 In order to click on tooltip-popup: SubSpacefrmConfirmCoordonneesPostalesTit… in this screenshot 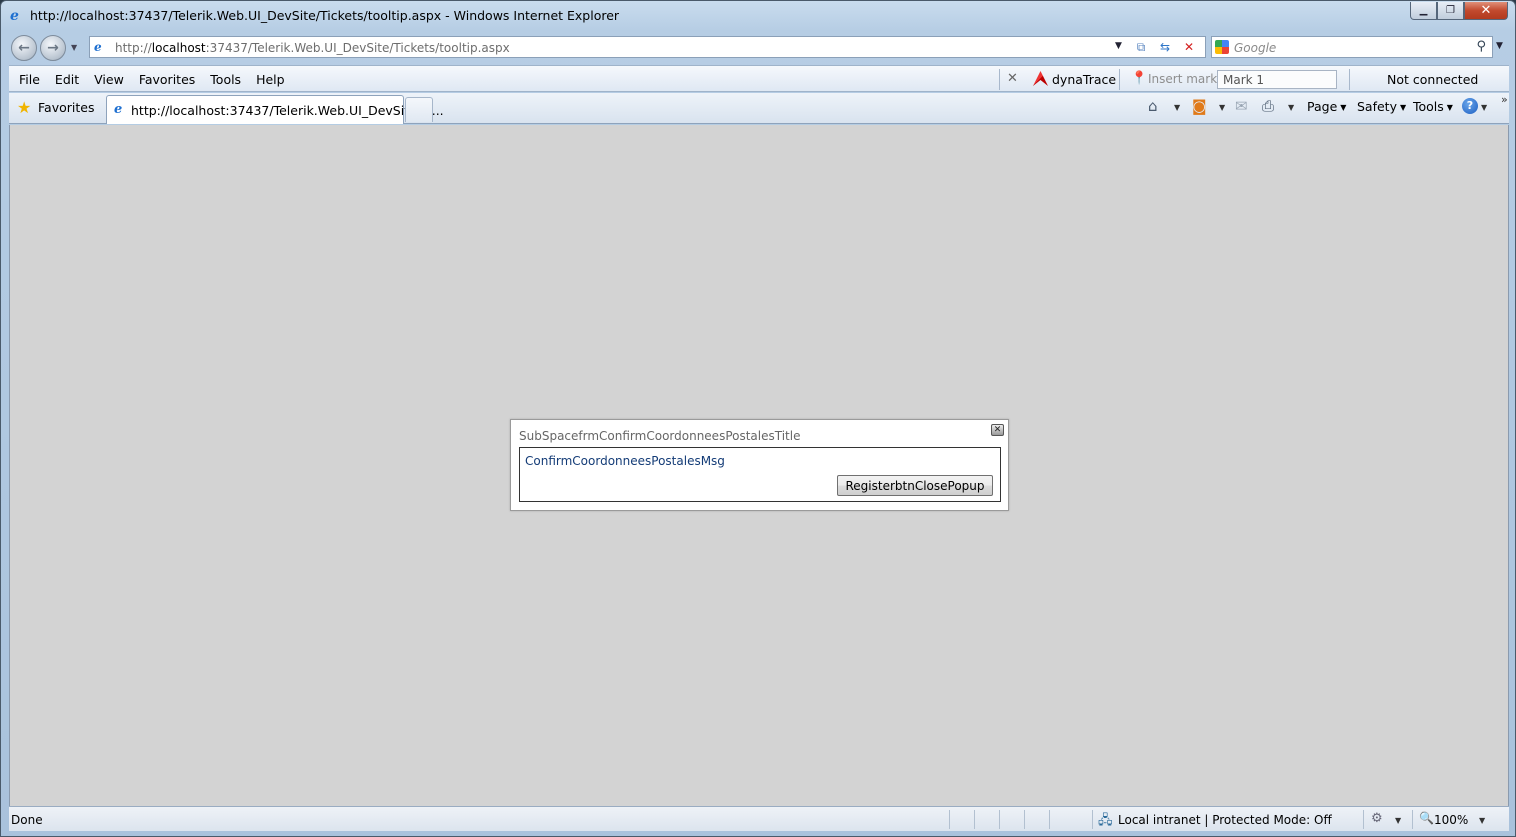, I will do `click(759, 465)`.